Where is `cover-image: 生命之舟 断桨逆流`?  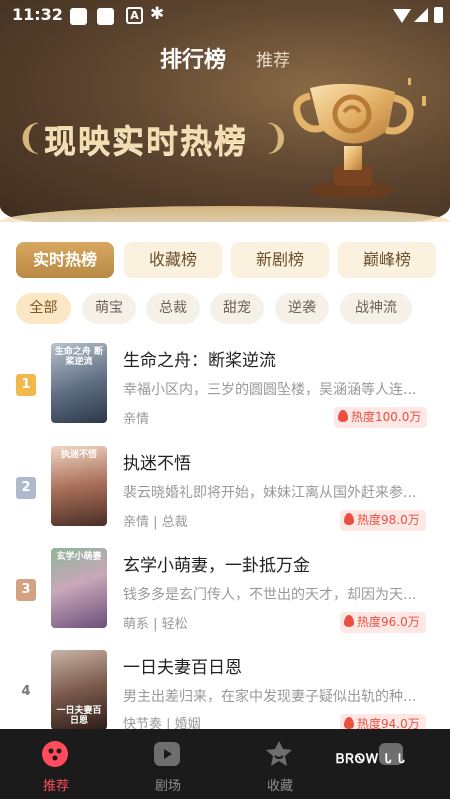 cover-image: 生命之舟 断桨逆流 is located at coordinates (79, 383).